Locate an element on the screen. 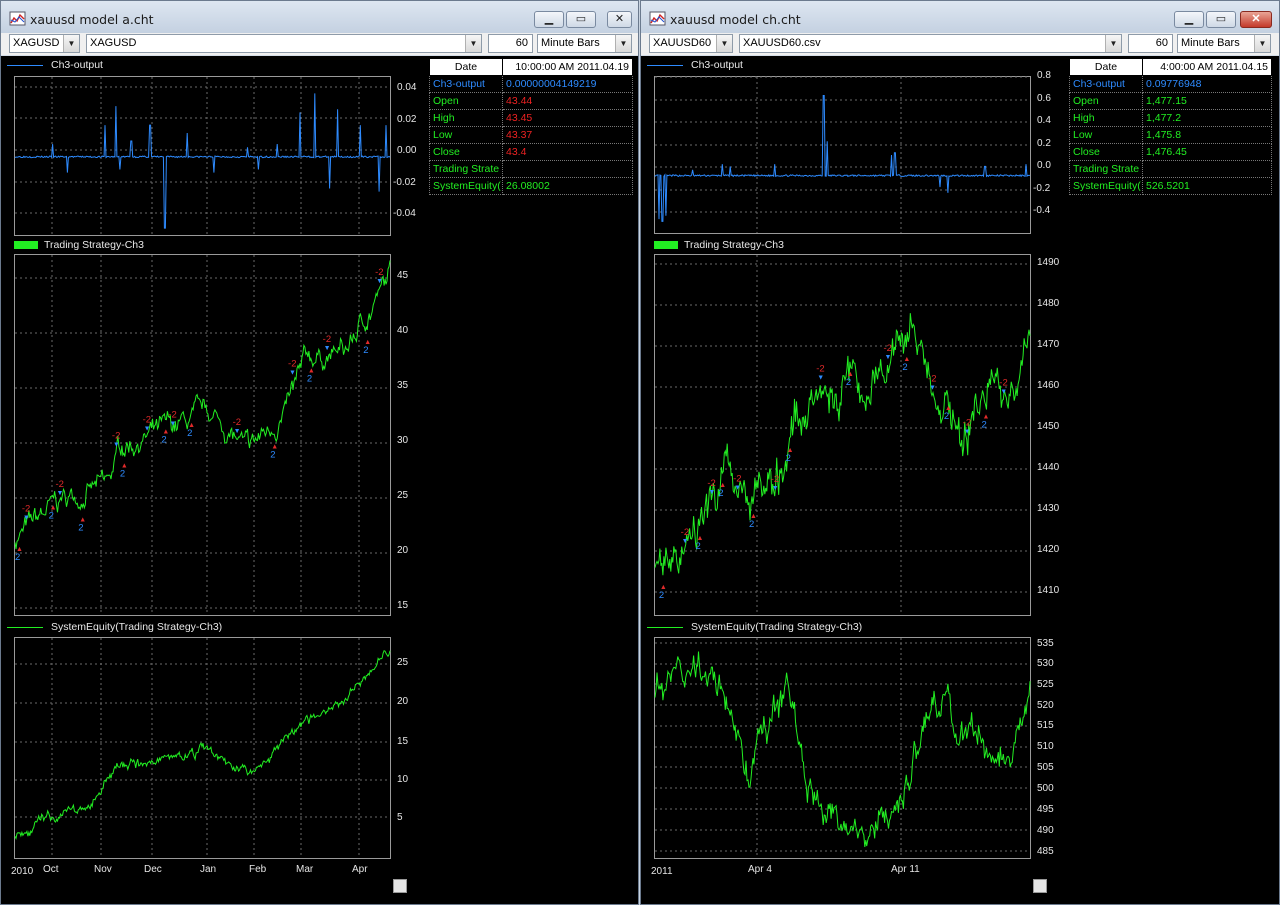 The image size is (1280, 905). x-tick: Apr is located at coordinates (360, 869).